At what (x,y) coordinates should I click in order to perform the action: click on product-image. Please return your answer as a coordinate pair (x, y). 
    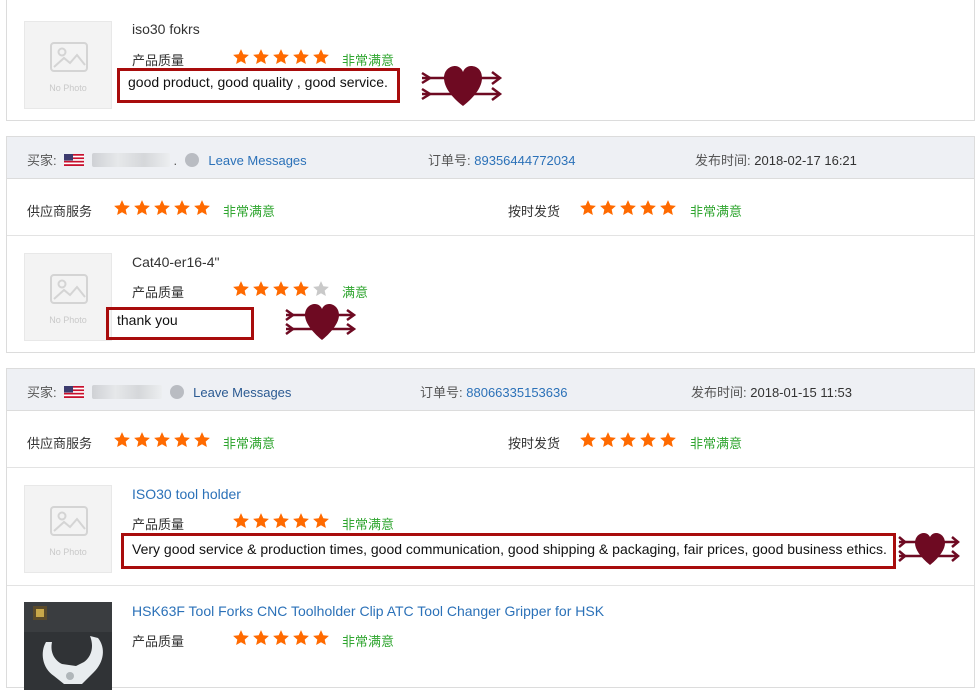
    Looking at the image, I should click on (68, 646).